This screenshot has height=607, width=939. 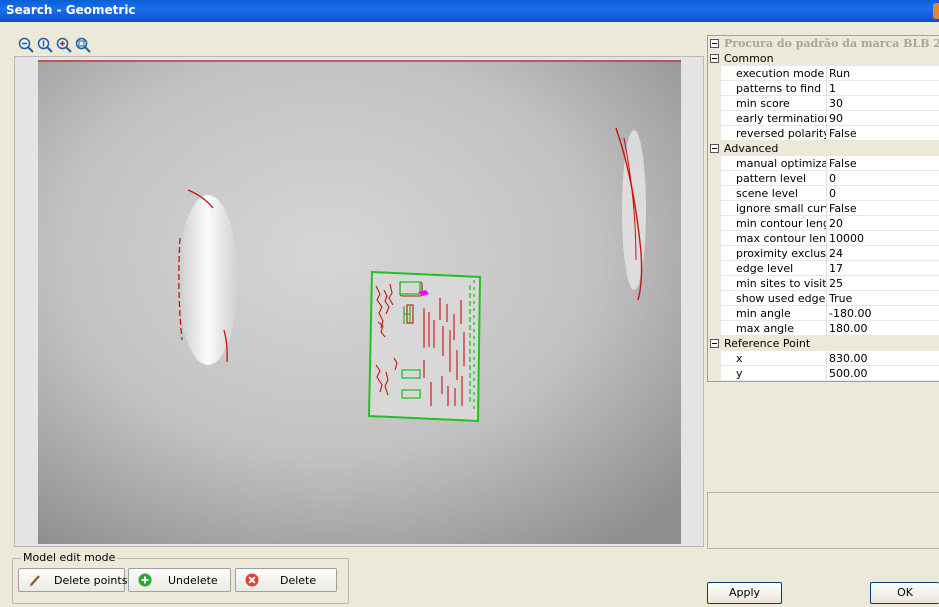 I want to click on property-value: 500.00, so click(x=848, y=373).